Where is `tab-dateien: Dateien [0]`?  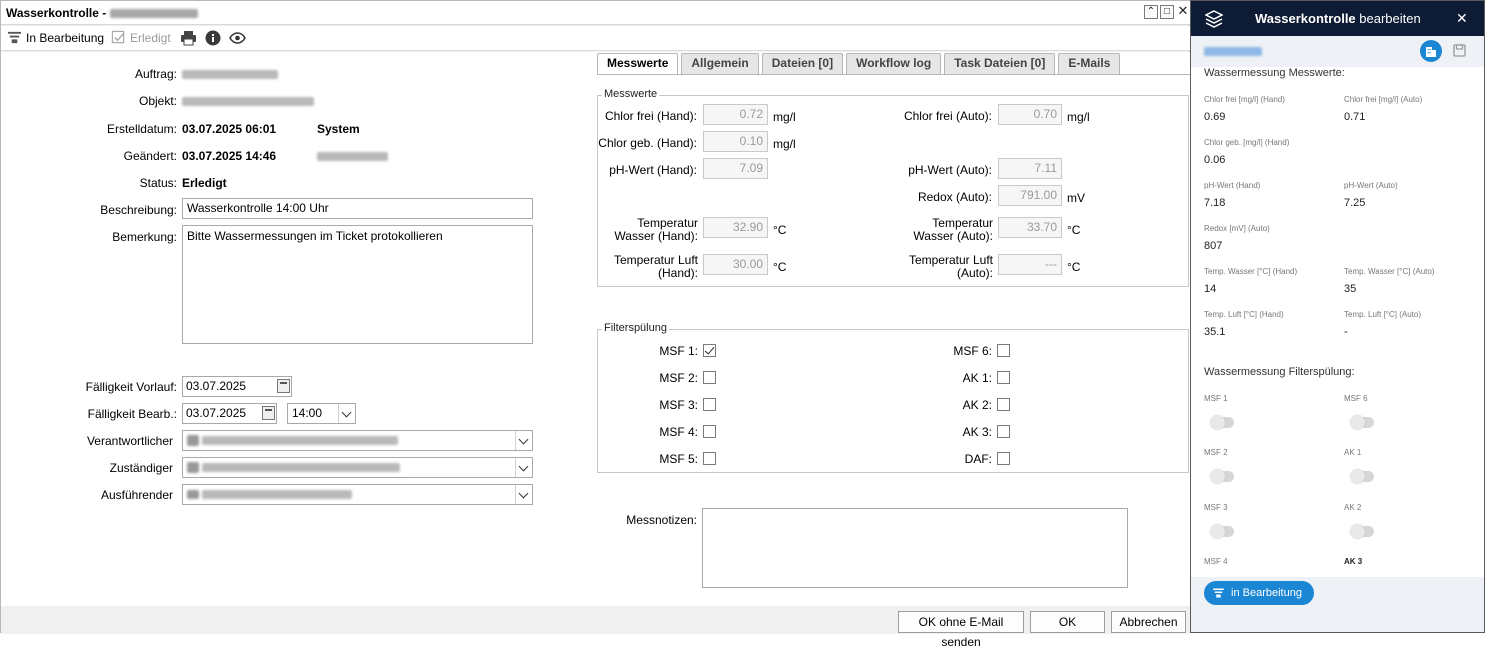
tab-dateien: Dateien [0] is located at coordinates (802, 63).